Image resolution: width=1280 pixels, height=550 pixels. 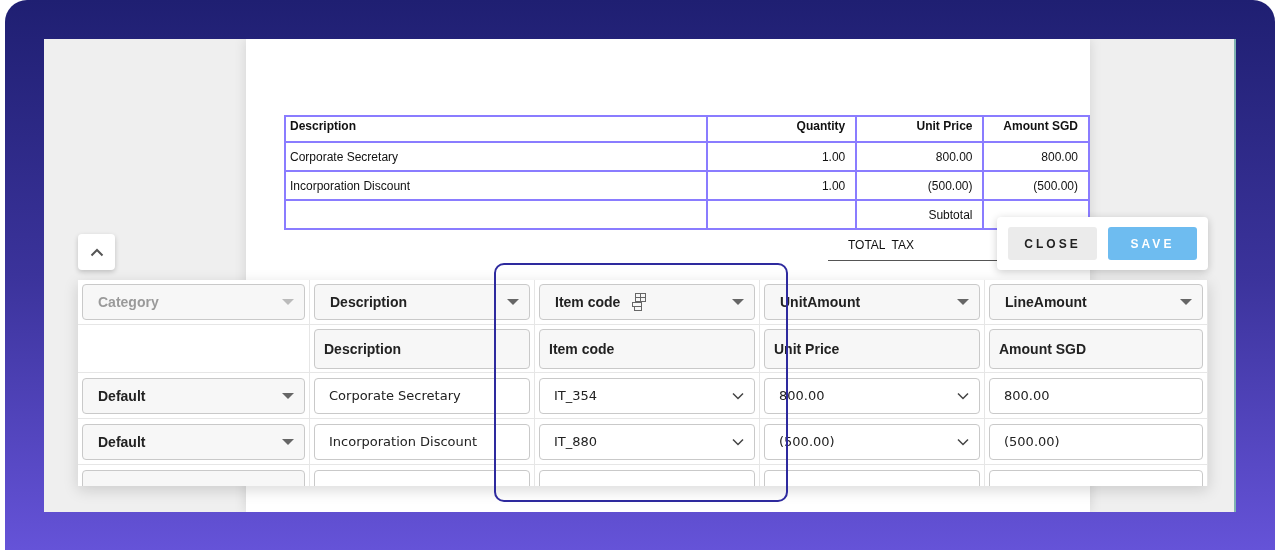 I want to click on column-label-field: Item code, so click(x=647, y=348).